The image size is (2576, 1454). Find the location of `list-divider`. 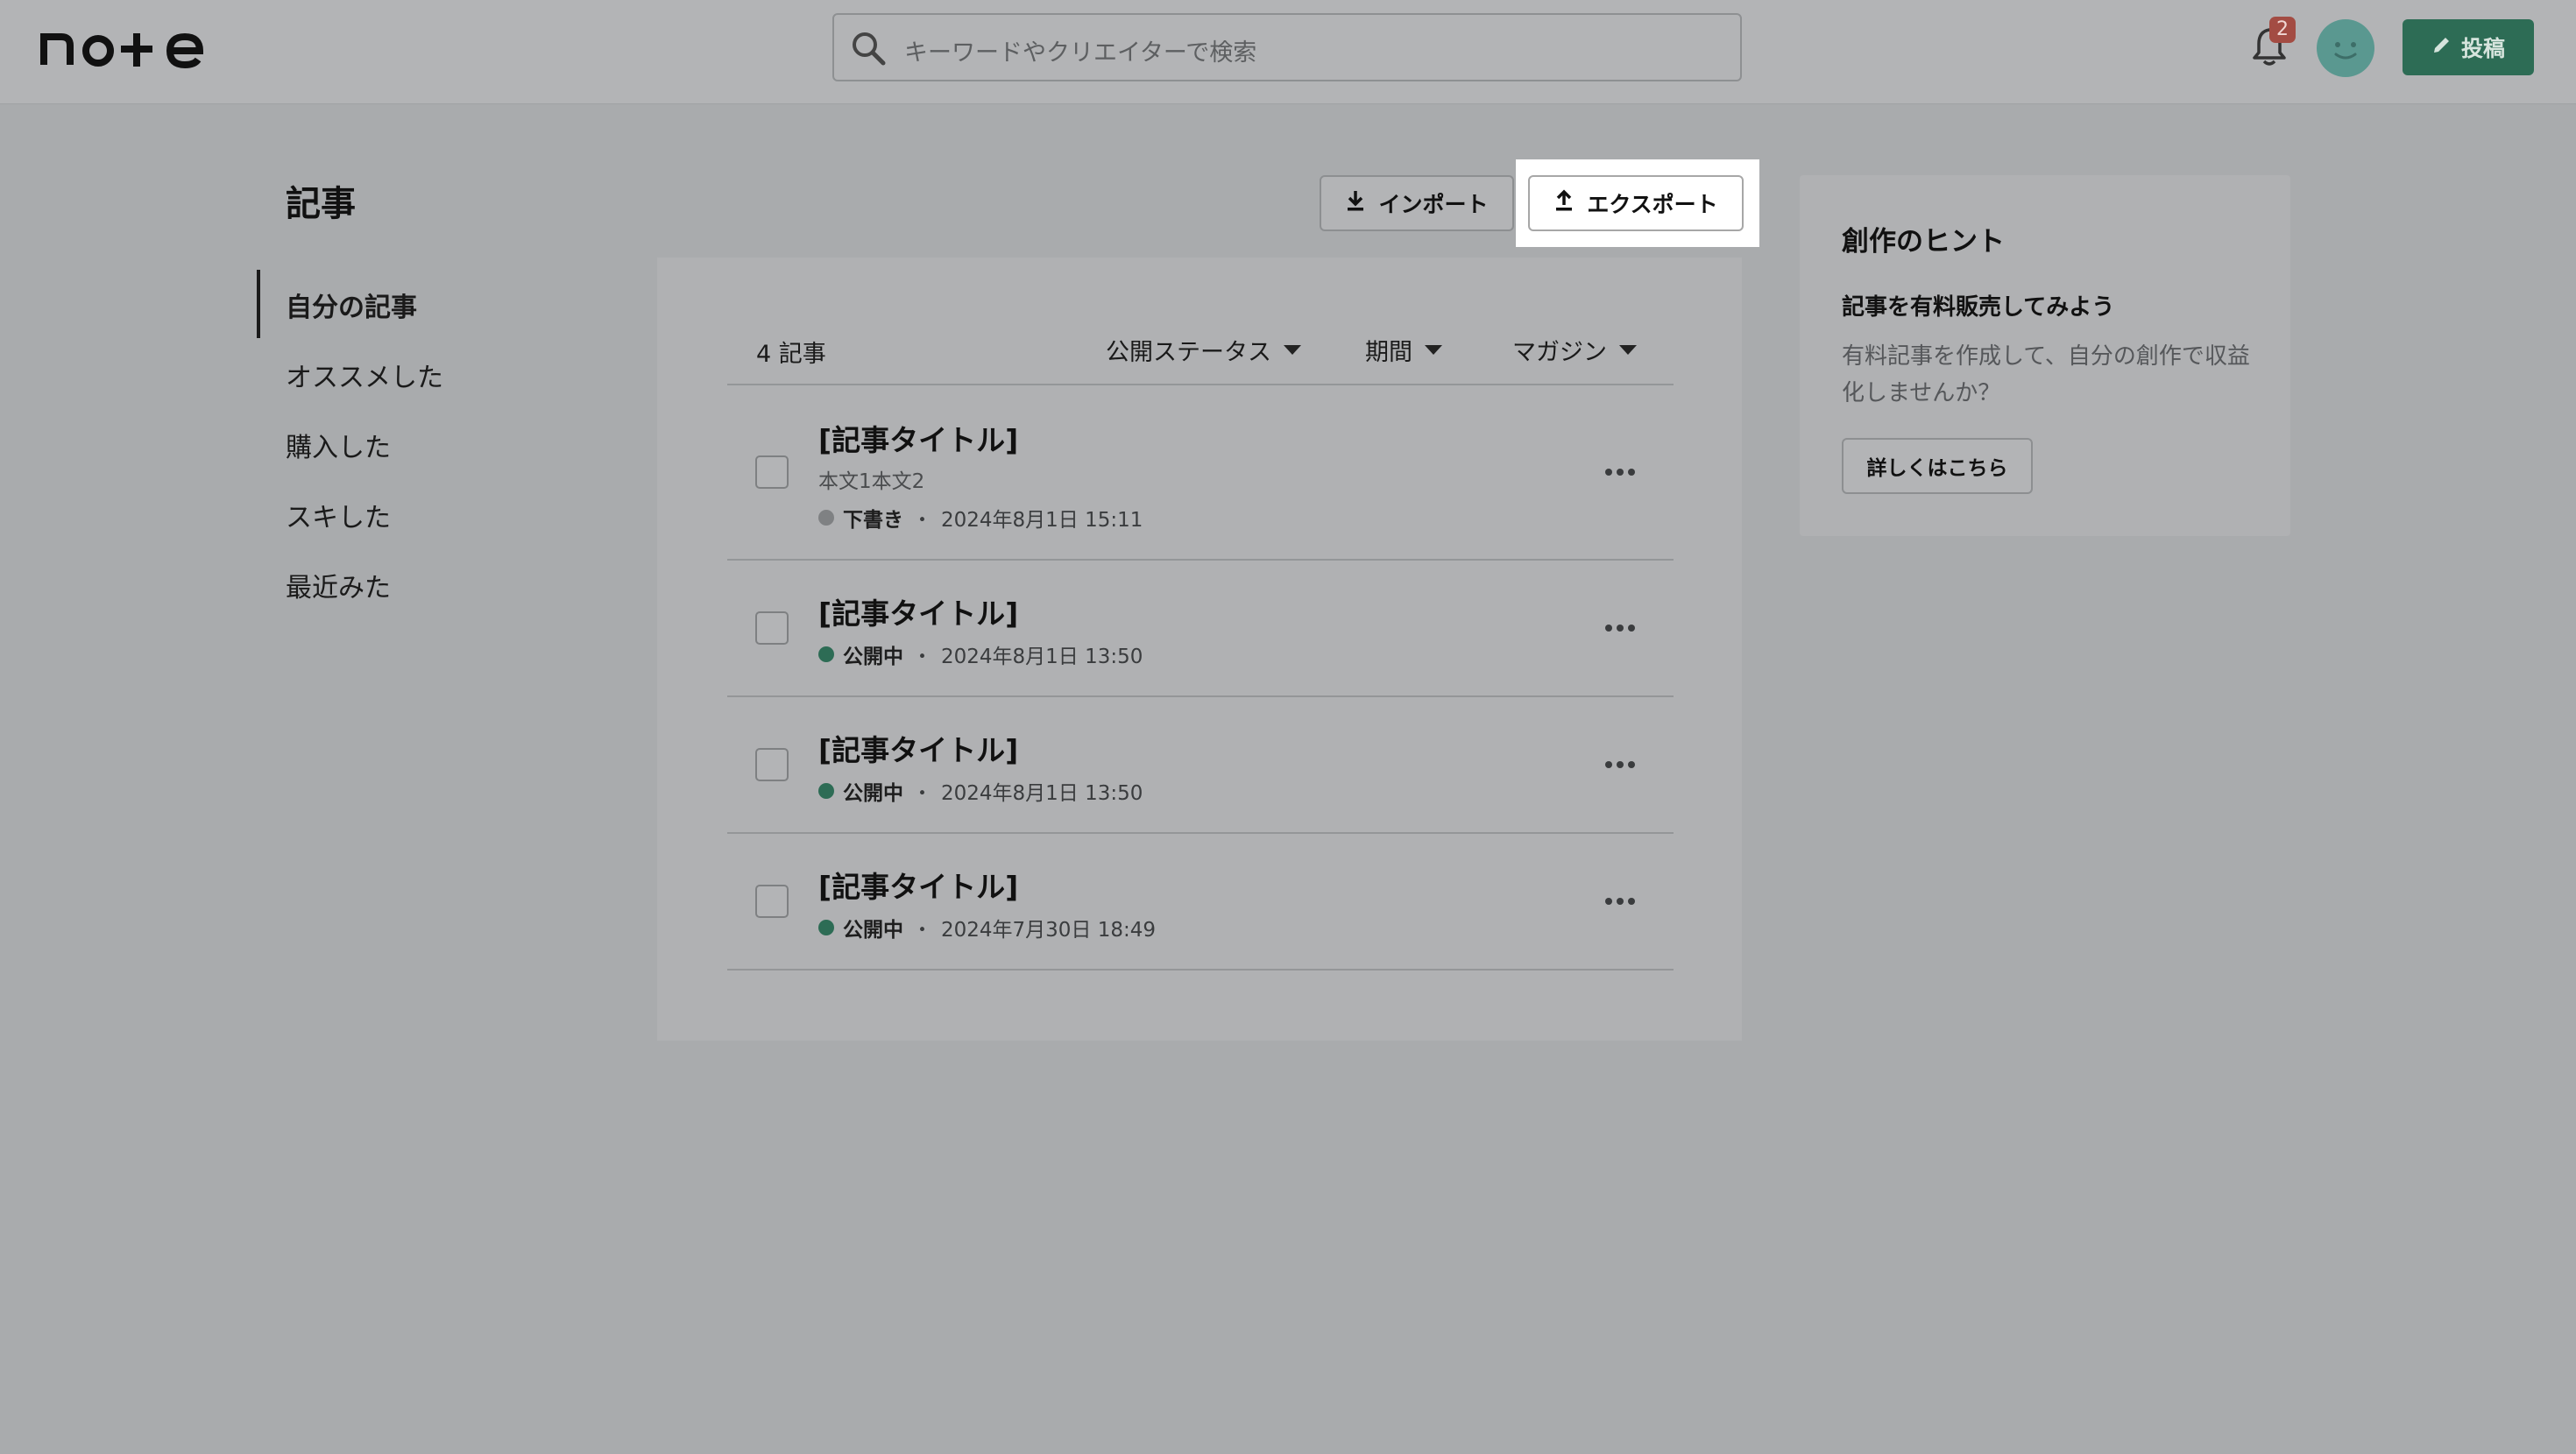

list-divider is located at coordinates (1200, 384).